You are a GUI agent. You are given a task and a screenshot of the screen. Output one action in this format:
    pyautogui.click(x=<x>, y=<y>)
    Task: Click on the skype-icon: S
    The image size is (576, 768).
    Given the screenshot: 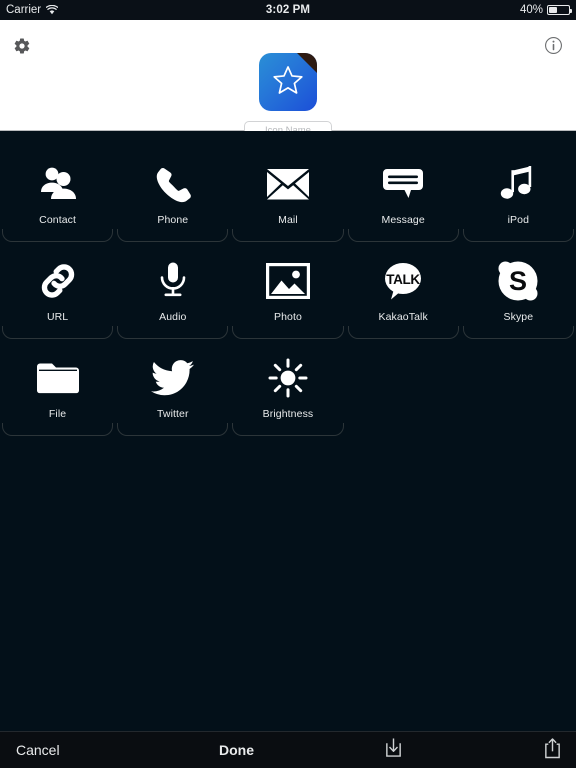 What is the action you would take?
    pyautogui.click(x=518, y=281)
    